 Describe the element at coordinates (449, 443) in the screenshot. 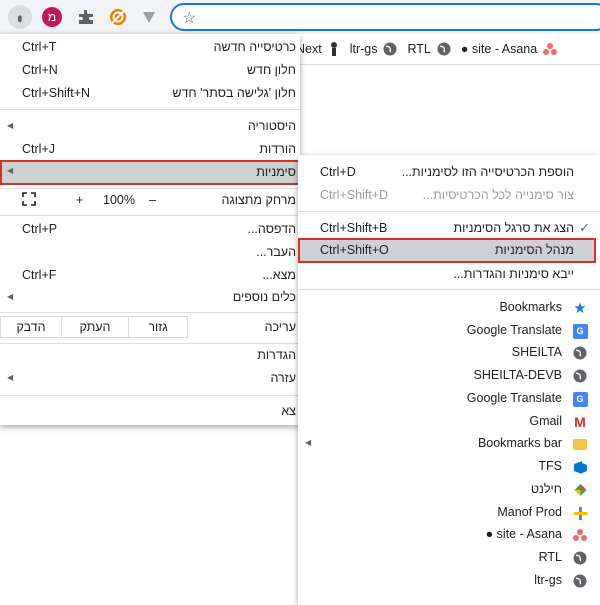

I see `bookmark-folder: ◀ Bookmarks bar` at that location.